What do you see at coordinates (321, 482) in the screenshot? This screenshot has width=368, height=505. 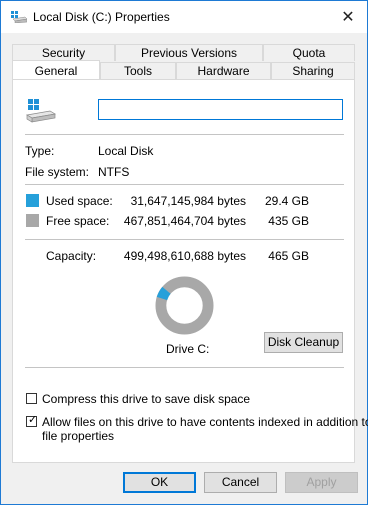 I see `apply-button: Apply` at bounding box center [321, 482].